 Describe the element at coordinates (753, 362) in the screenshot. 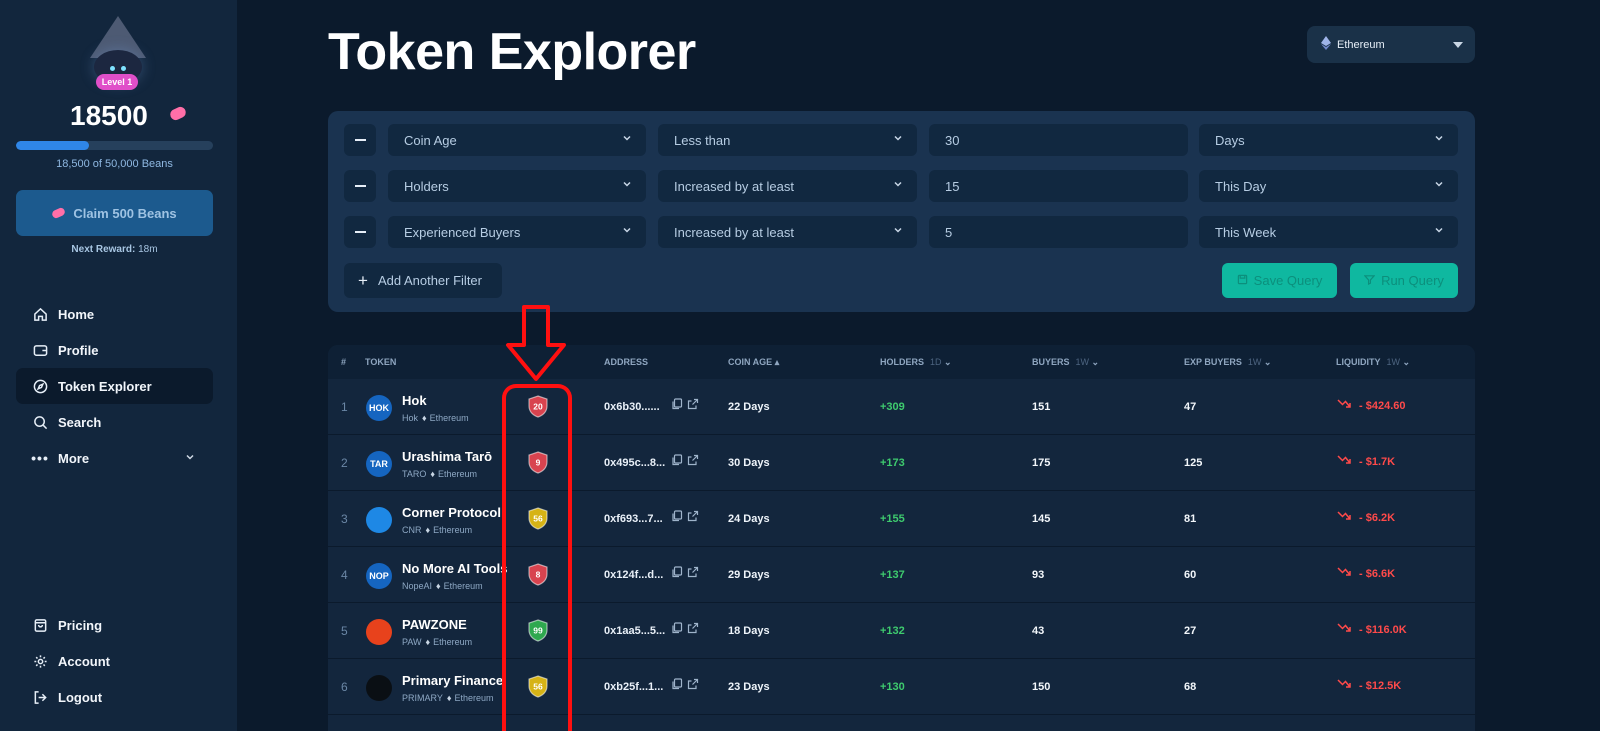

I see `header-coin-age: COIN AGE ▴` at that location.